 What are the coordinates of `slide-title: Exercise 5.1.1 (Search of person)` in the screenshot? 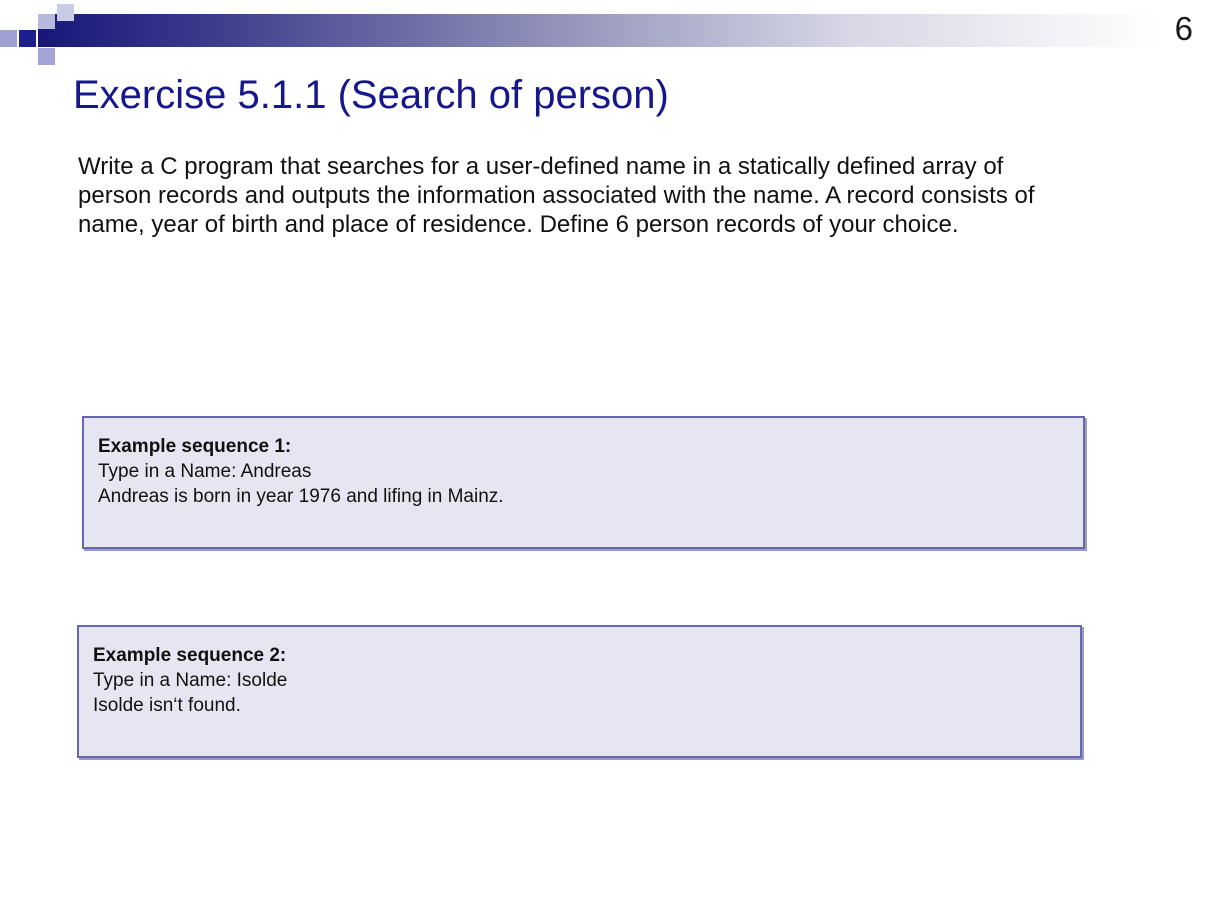 It's located at (371, 95).